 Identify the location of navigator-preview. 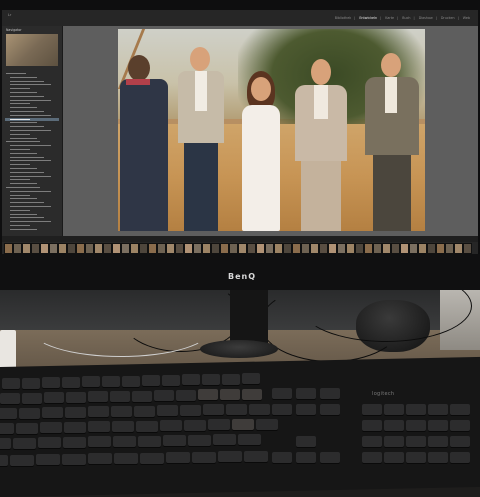
(32, 50).